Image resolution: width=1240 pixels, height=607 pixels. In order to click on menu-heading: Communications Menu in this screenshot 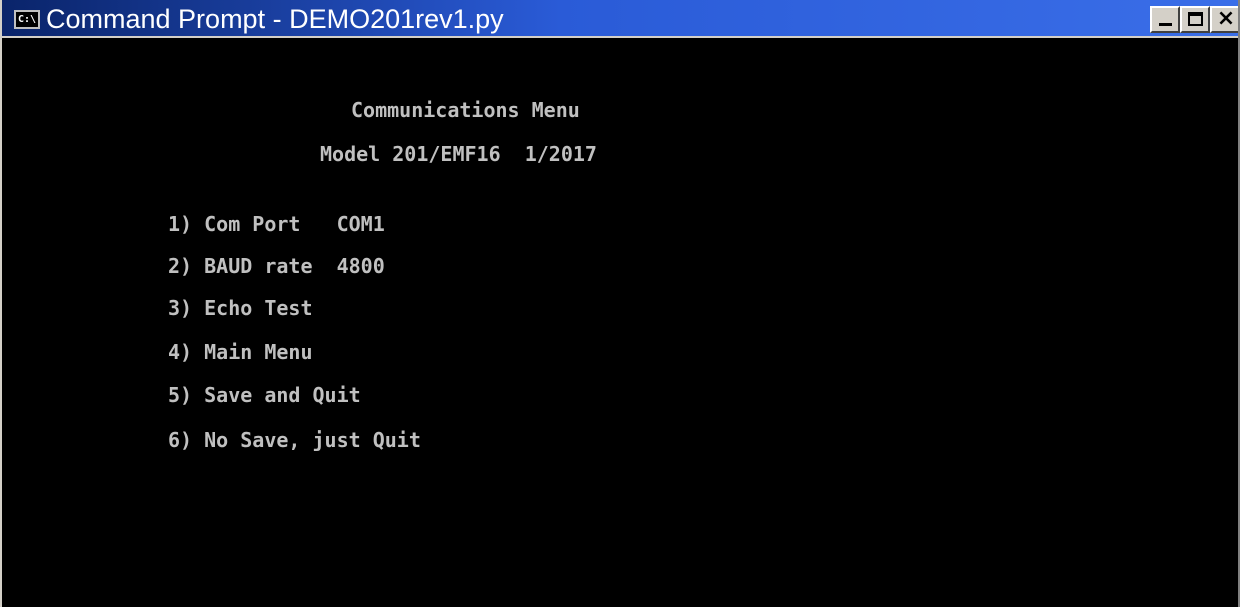, I will do `click(465, 110)`.